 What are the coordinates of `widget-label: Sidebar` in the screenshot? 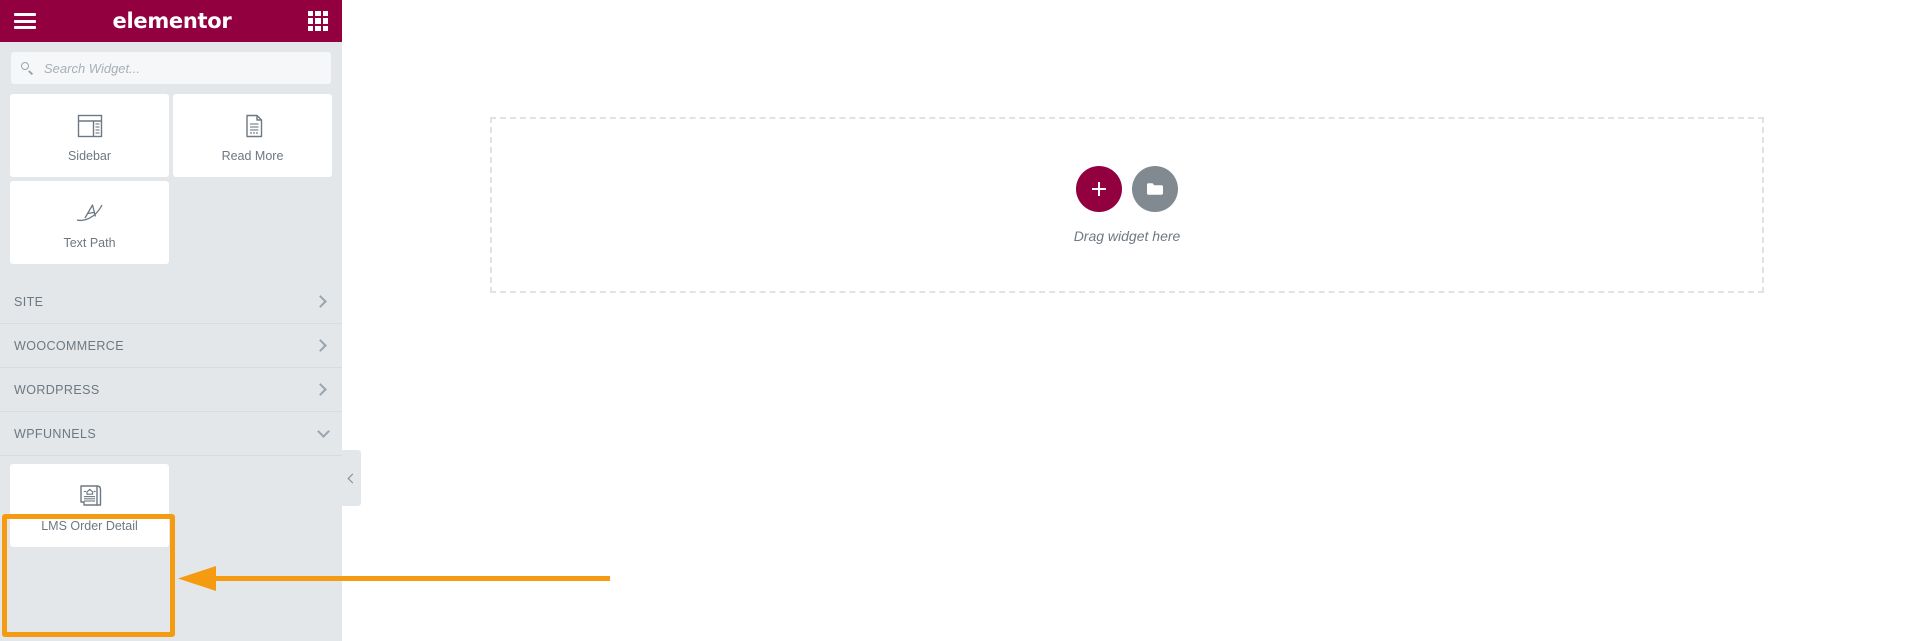 It's located at (89, 155).